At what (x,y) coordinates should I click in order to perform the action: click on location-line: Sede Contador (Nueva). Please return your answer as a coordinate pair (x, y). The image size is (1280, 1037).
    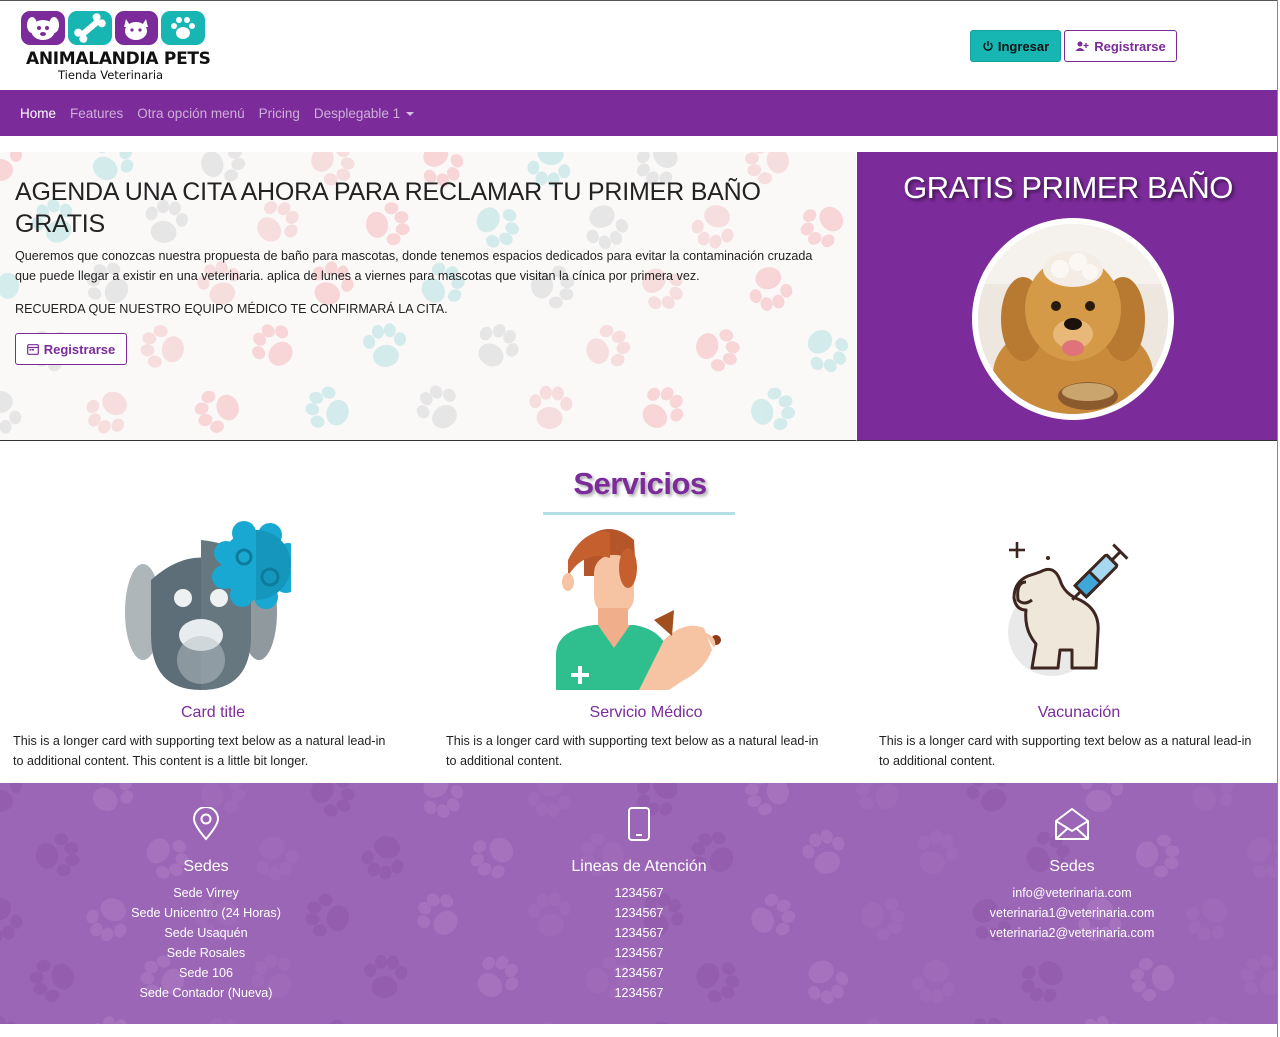
    Looking at the image, I should click on (206, 993).